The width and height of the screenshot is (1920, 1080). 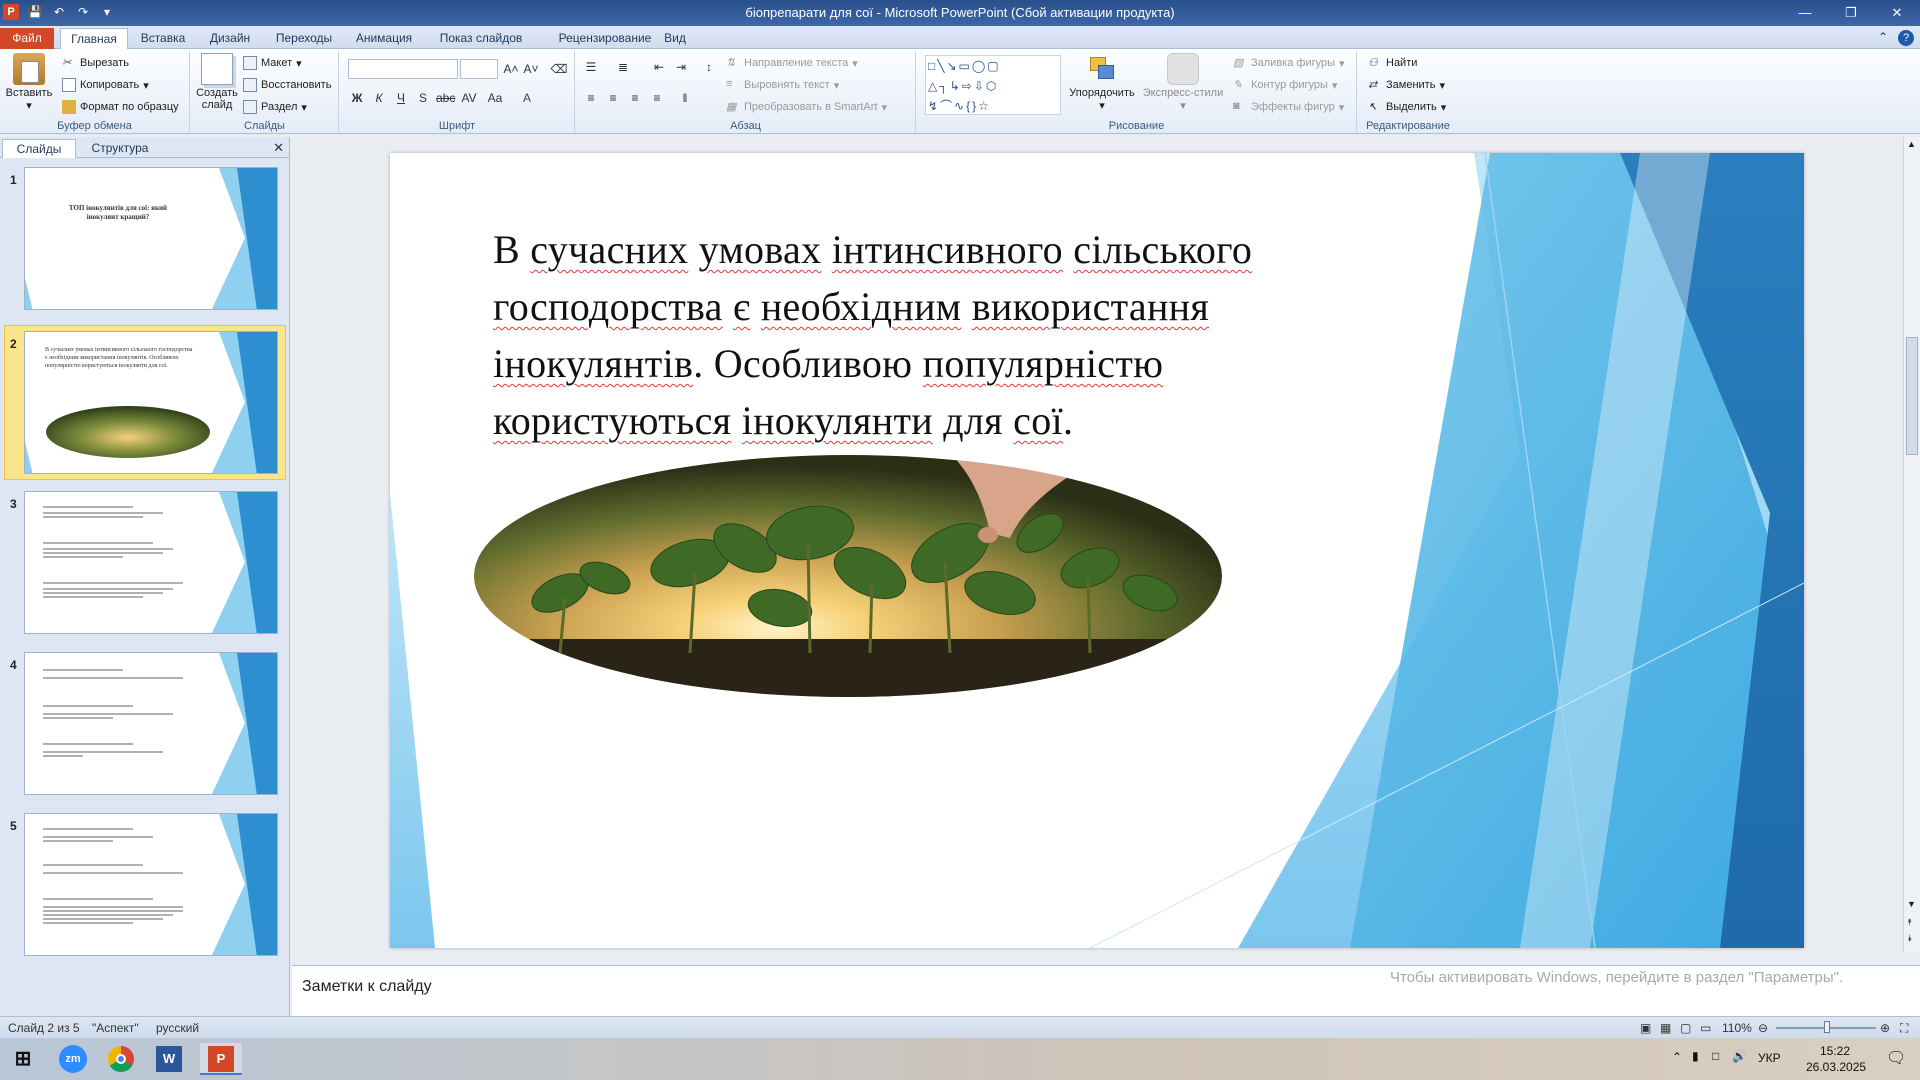 What do you see at coordinates (1695, 1056) in the screenshot?
I see `battery-icon: ▮` at bounding box center [1695, 1056].